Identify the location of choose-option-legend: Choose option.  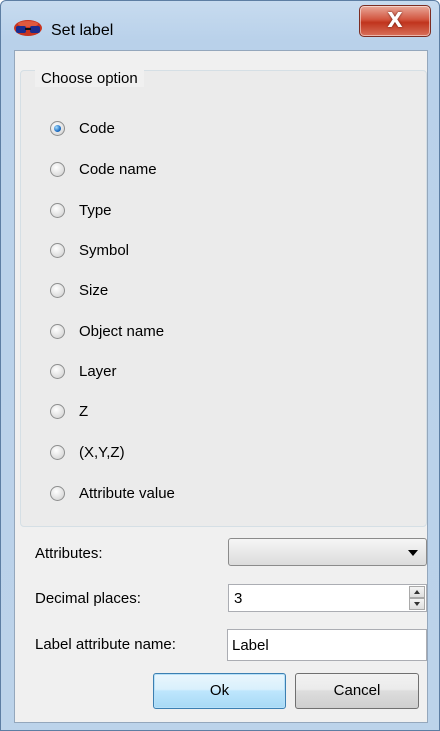
(89, 78).